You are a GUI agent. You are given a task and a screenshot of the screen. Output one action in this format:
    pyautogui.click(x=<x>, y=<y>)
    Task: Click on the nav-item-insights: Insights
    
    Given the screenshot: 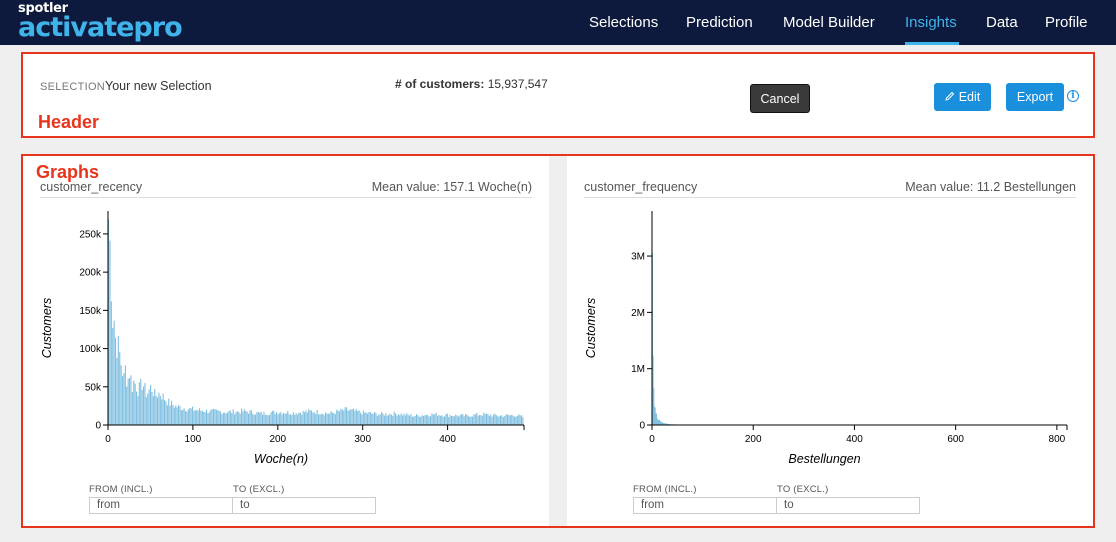 What is the action you would take?
    pyautogui.click(x=931, y=22)
    